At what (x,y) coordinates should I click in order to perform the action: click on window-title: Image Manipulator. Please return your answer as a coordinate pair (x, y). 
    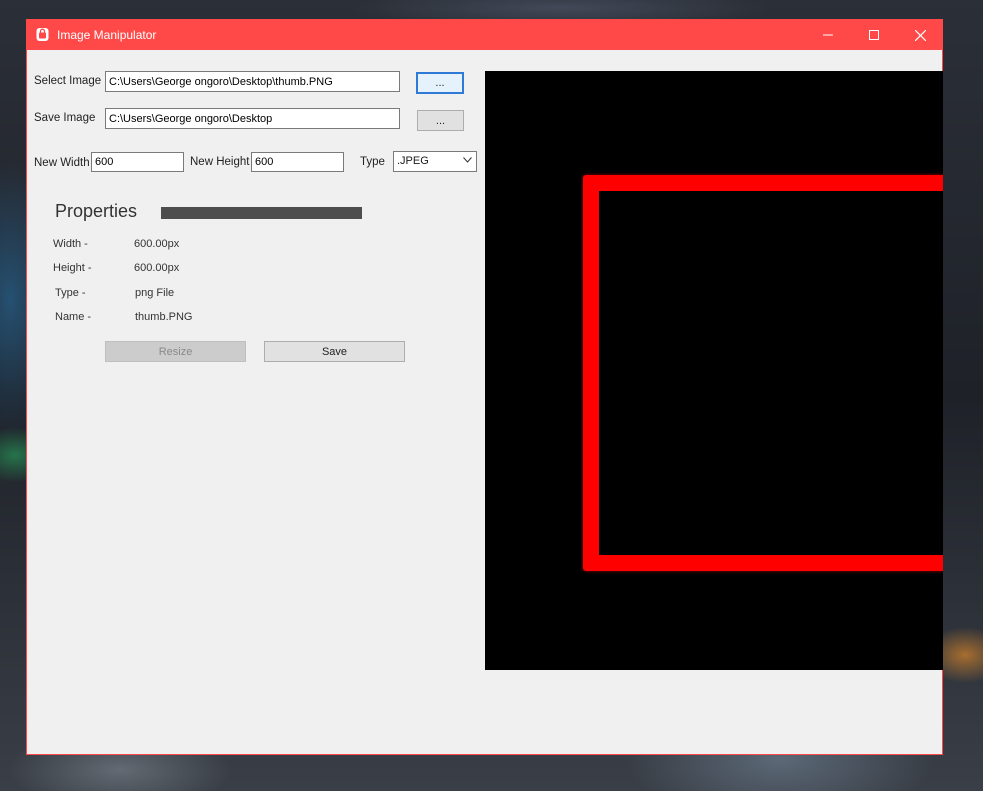
    Looking at the image, I should click on (107, 35).